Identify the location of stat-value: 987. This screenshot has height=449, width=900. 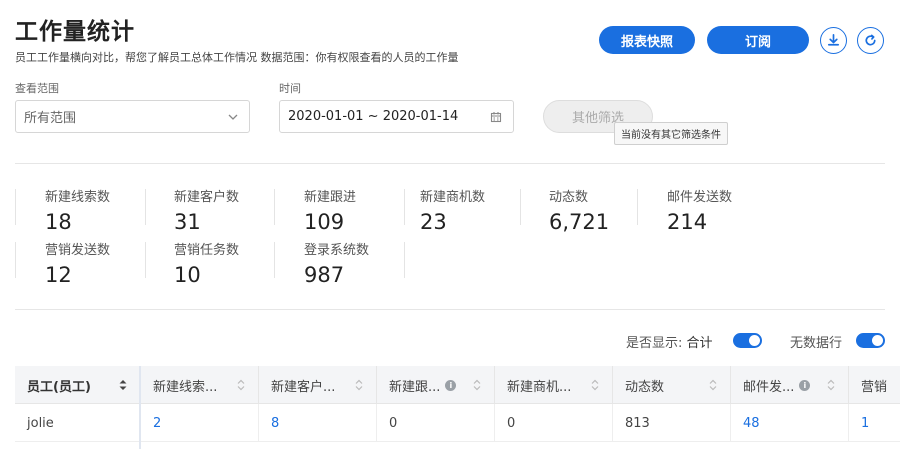
(324, 275).